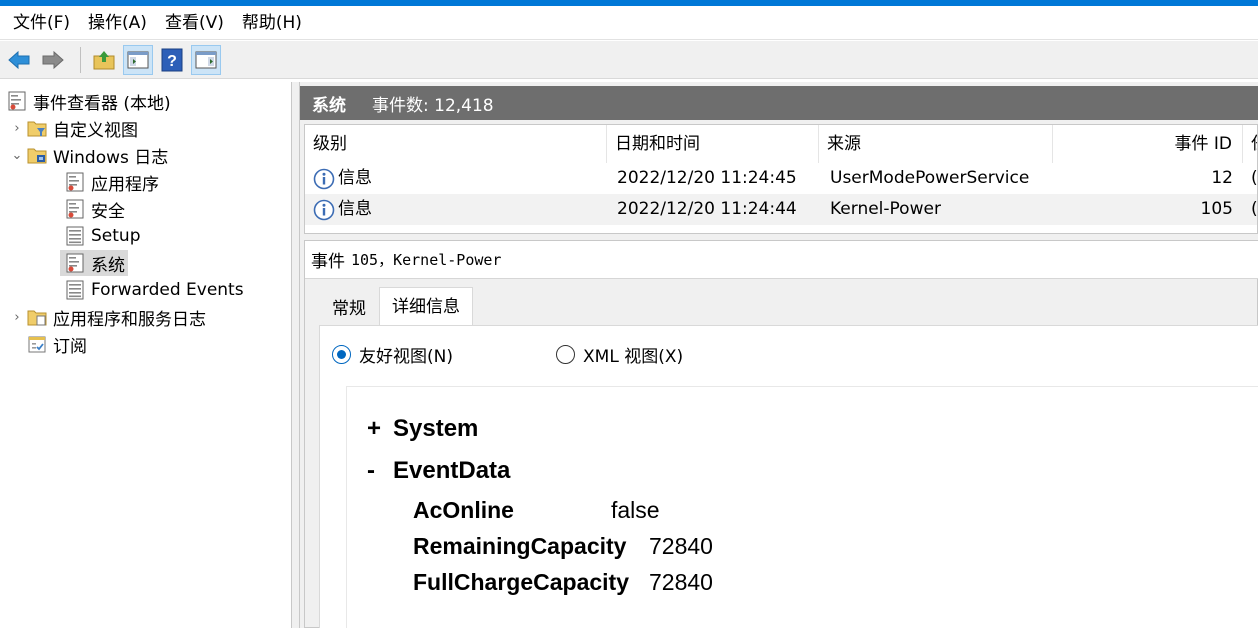 The width and height of the screenshot is (1258, 628). Describe the element at coordinates (41, 23) in the screenshot. I see `menu-file: 文件(F)` at that location.